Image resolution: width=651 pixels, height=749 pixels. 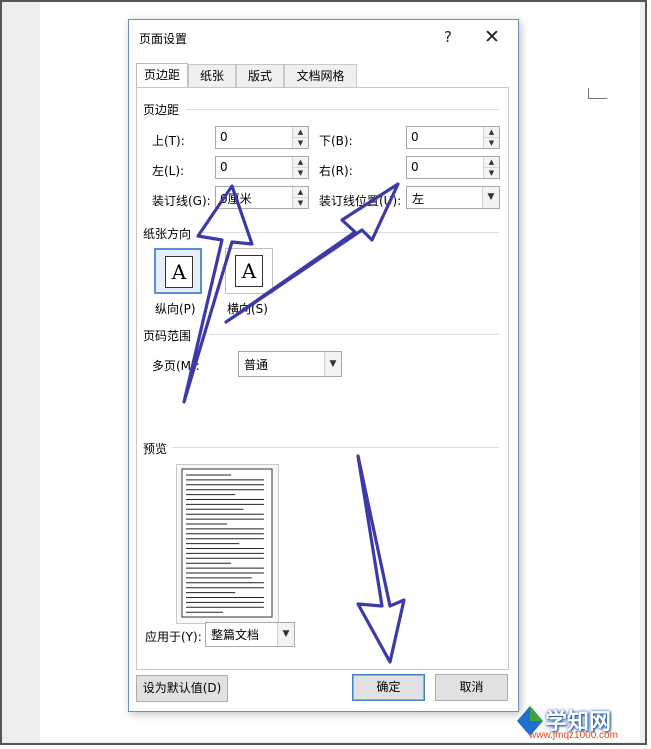 I want to click on top-margin-spin-arrows: ▲ ▼, so click(x=300, y=137).